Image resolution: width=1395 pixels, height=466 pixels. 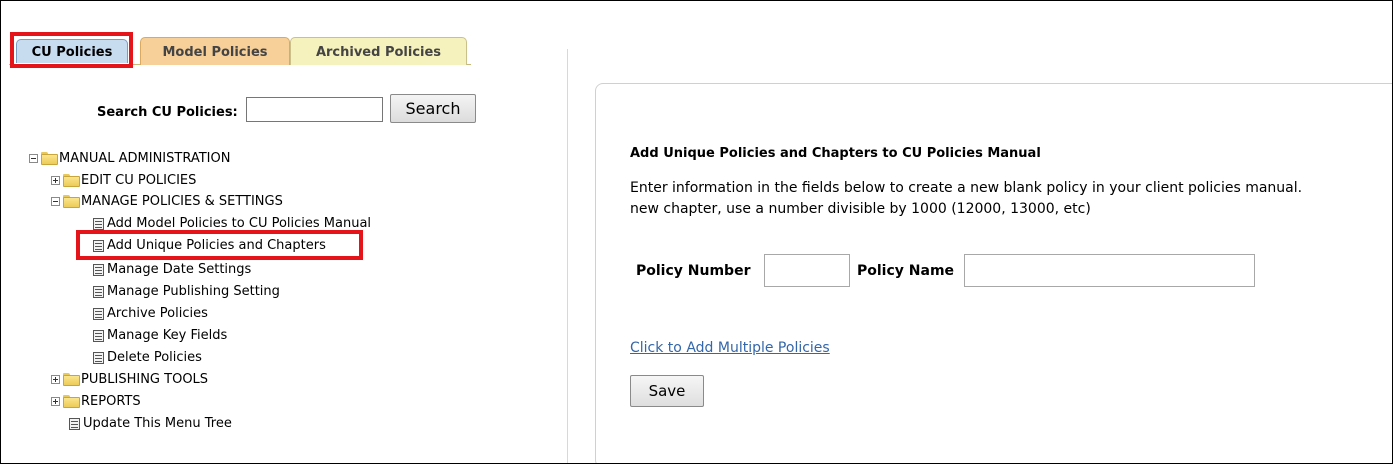 I want to click on tree-node-edit-cu-policies: EDIT CU POLICIES, so click(x=123, y=180).